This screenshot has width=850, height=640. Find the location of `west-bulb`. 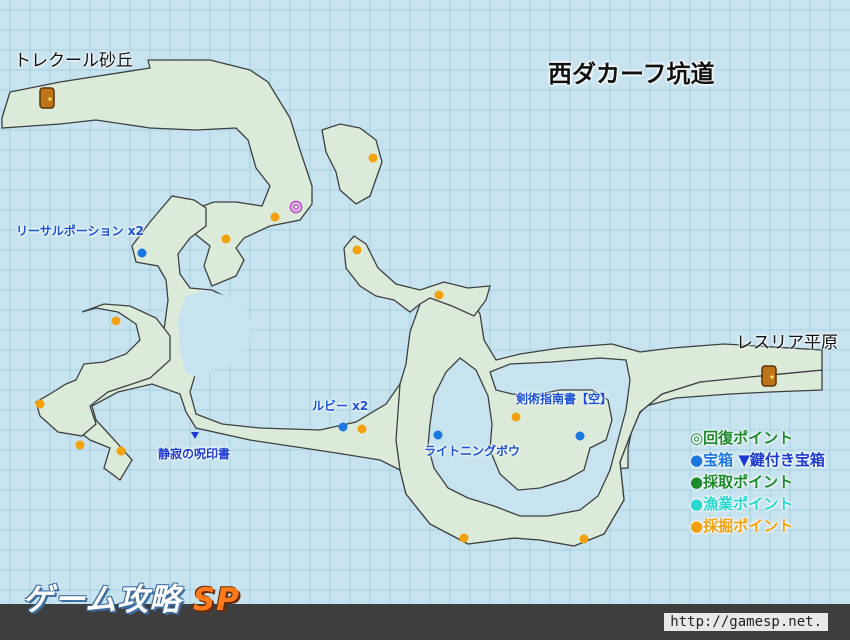

west-bulb is located at coordinates (103, 370).